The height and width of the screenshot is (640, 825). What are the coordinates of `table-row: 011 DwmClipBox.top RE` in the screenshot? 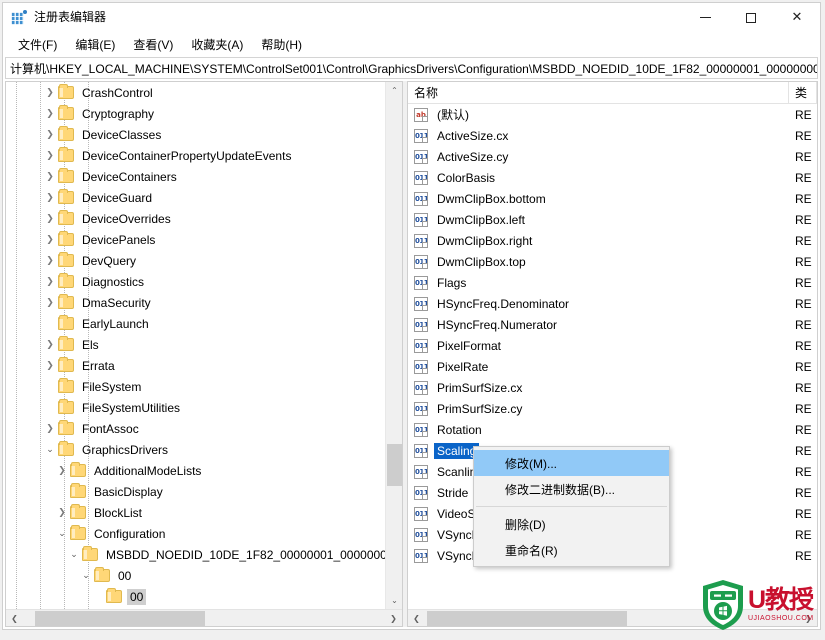 It's located at (612, 261).